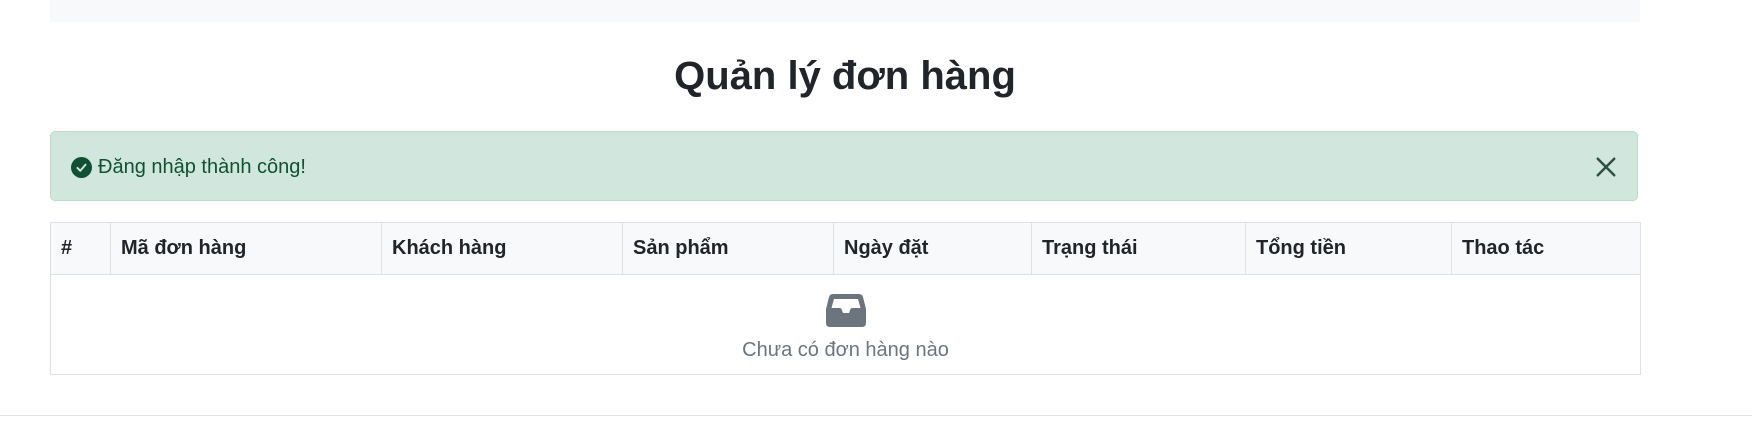 Image resolution: width=1752 pixels, height=444 pixels. What do you see at coordinates (845, 11) in the screenshot?
I see `top-navbar-remnant` at bounding box center [845, 11].